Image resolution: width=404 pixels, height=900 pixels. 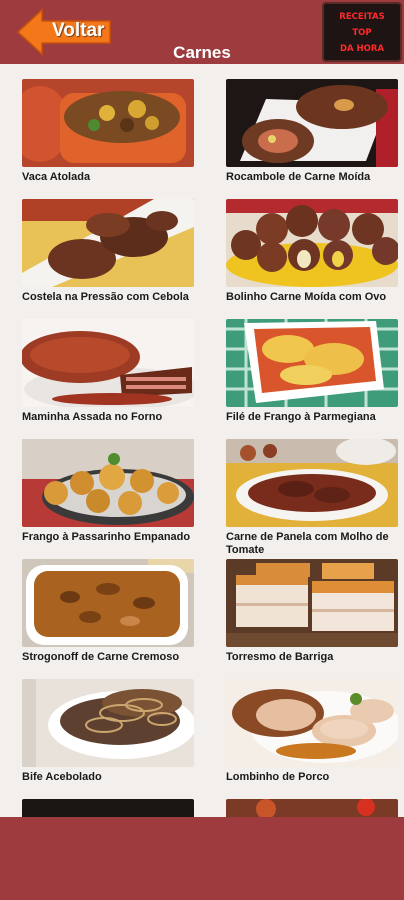 What do you see at coordinates (278, 777) in the screenshot?
I see `recipe-label: Lombinho de Porco` at bounding box center [278, 777].